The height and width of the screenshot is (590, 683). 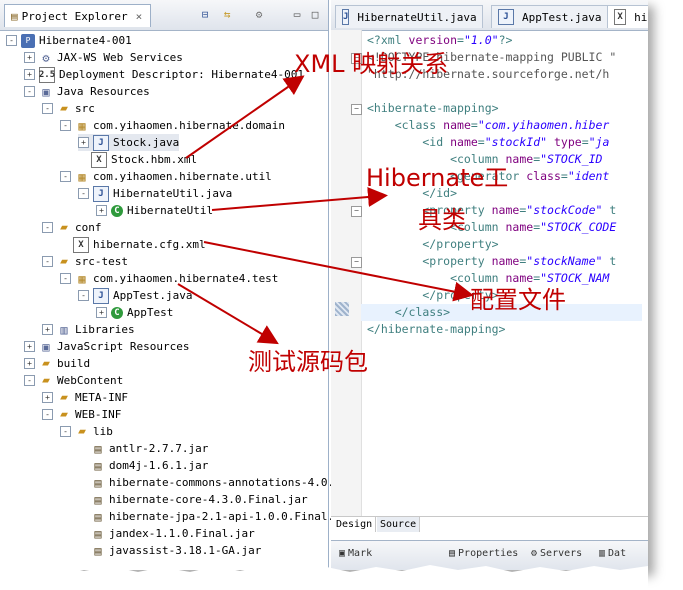 I want to click on annotation-hibernate-util: Hibernate工, so click(x=437, y=178).